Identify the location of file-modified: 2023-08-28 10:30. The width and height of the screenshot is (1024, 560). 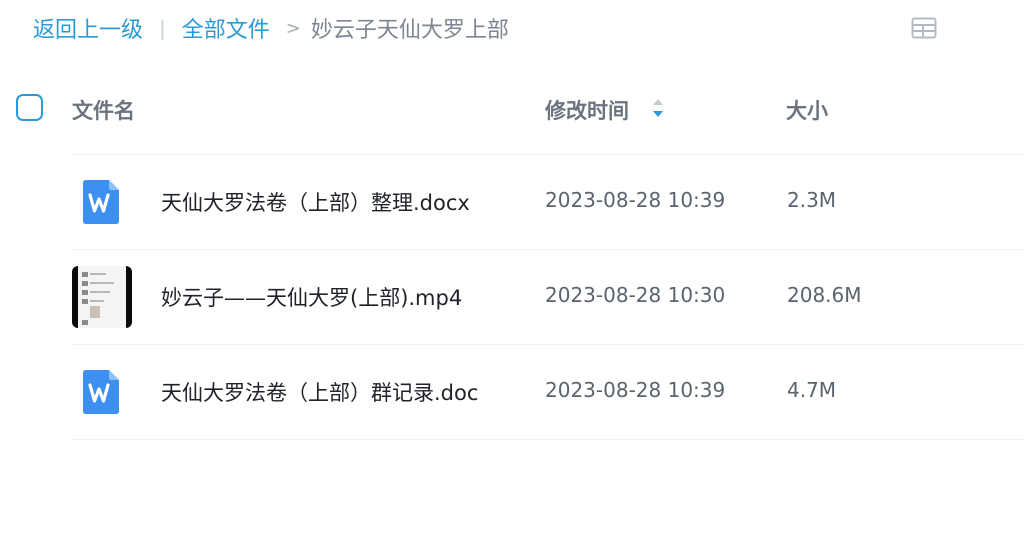
(635, 295).